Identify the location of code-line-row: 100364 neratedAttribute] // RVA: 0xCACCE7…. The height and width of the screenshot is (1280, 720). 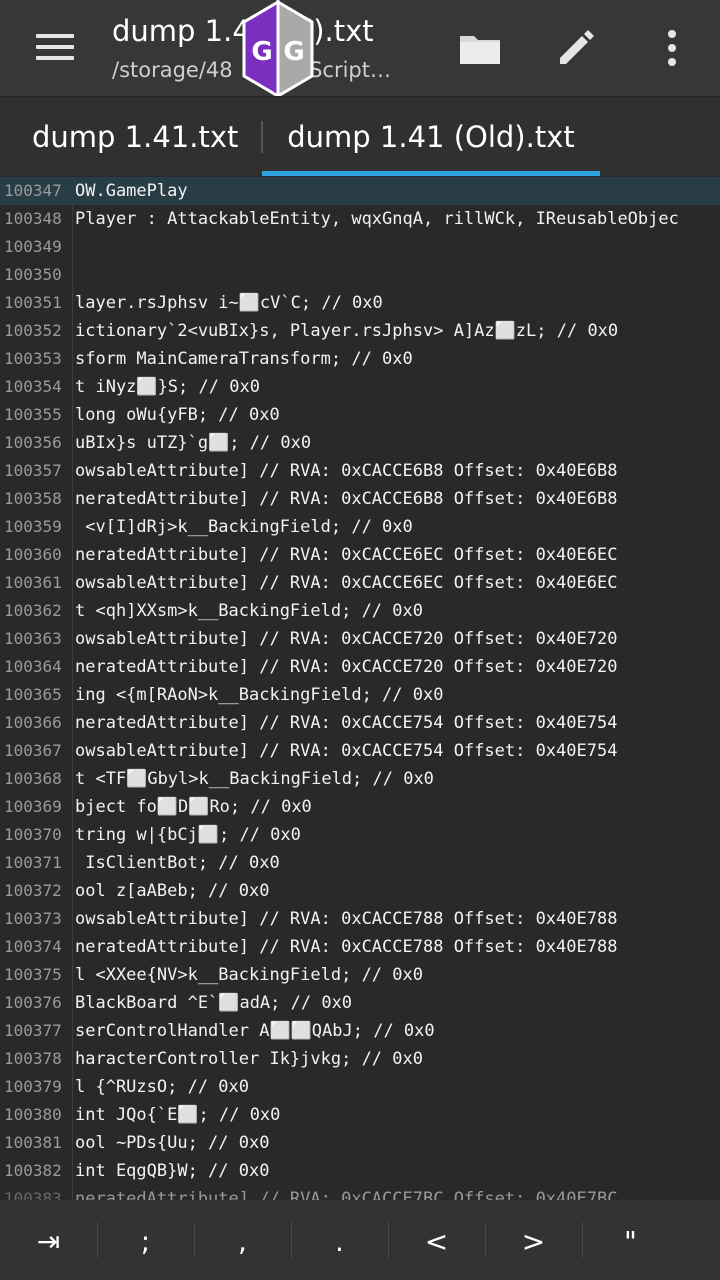
(360, 667).